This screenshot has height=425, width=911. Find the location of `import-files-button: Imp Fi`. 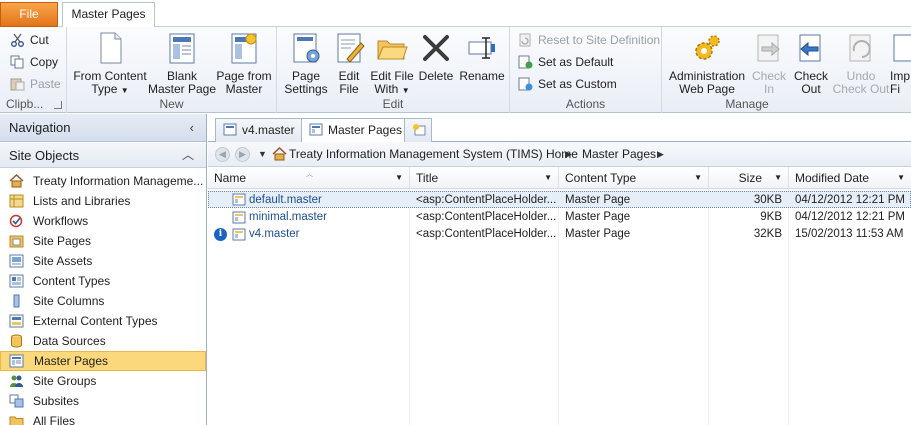

import-files-button: Imp Fi is located at coordinates (900, 63).